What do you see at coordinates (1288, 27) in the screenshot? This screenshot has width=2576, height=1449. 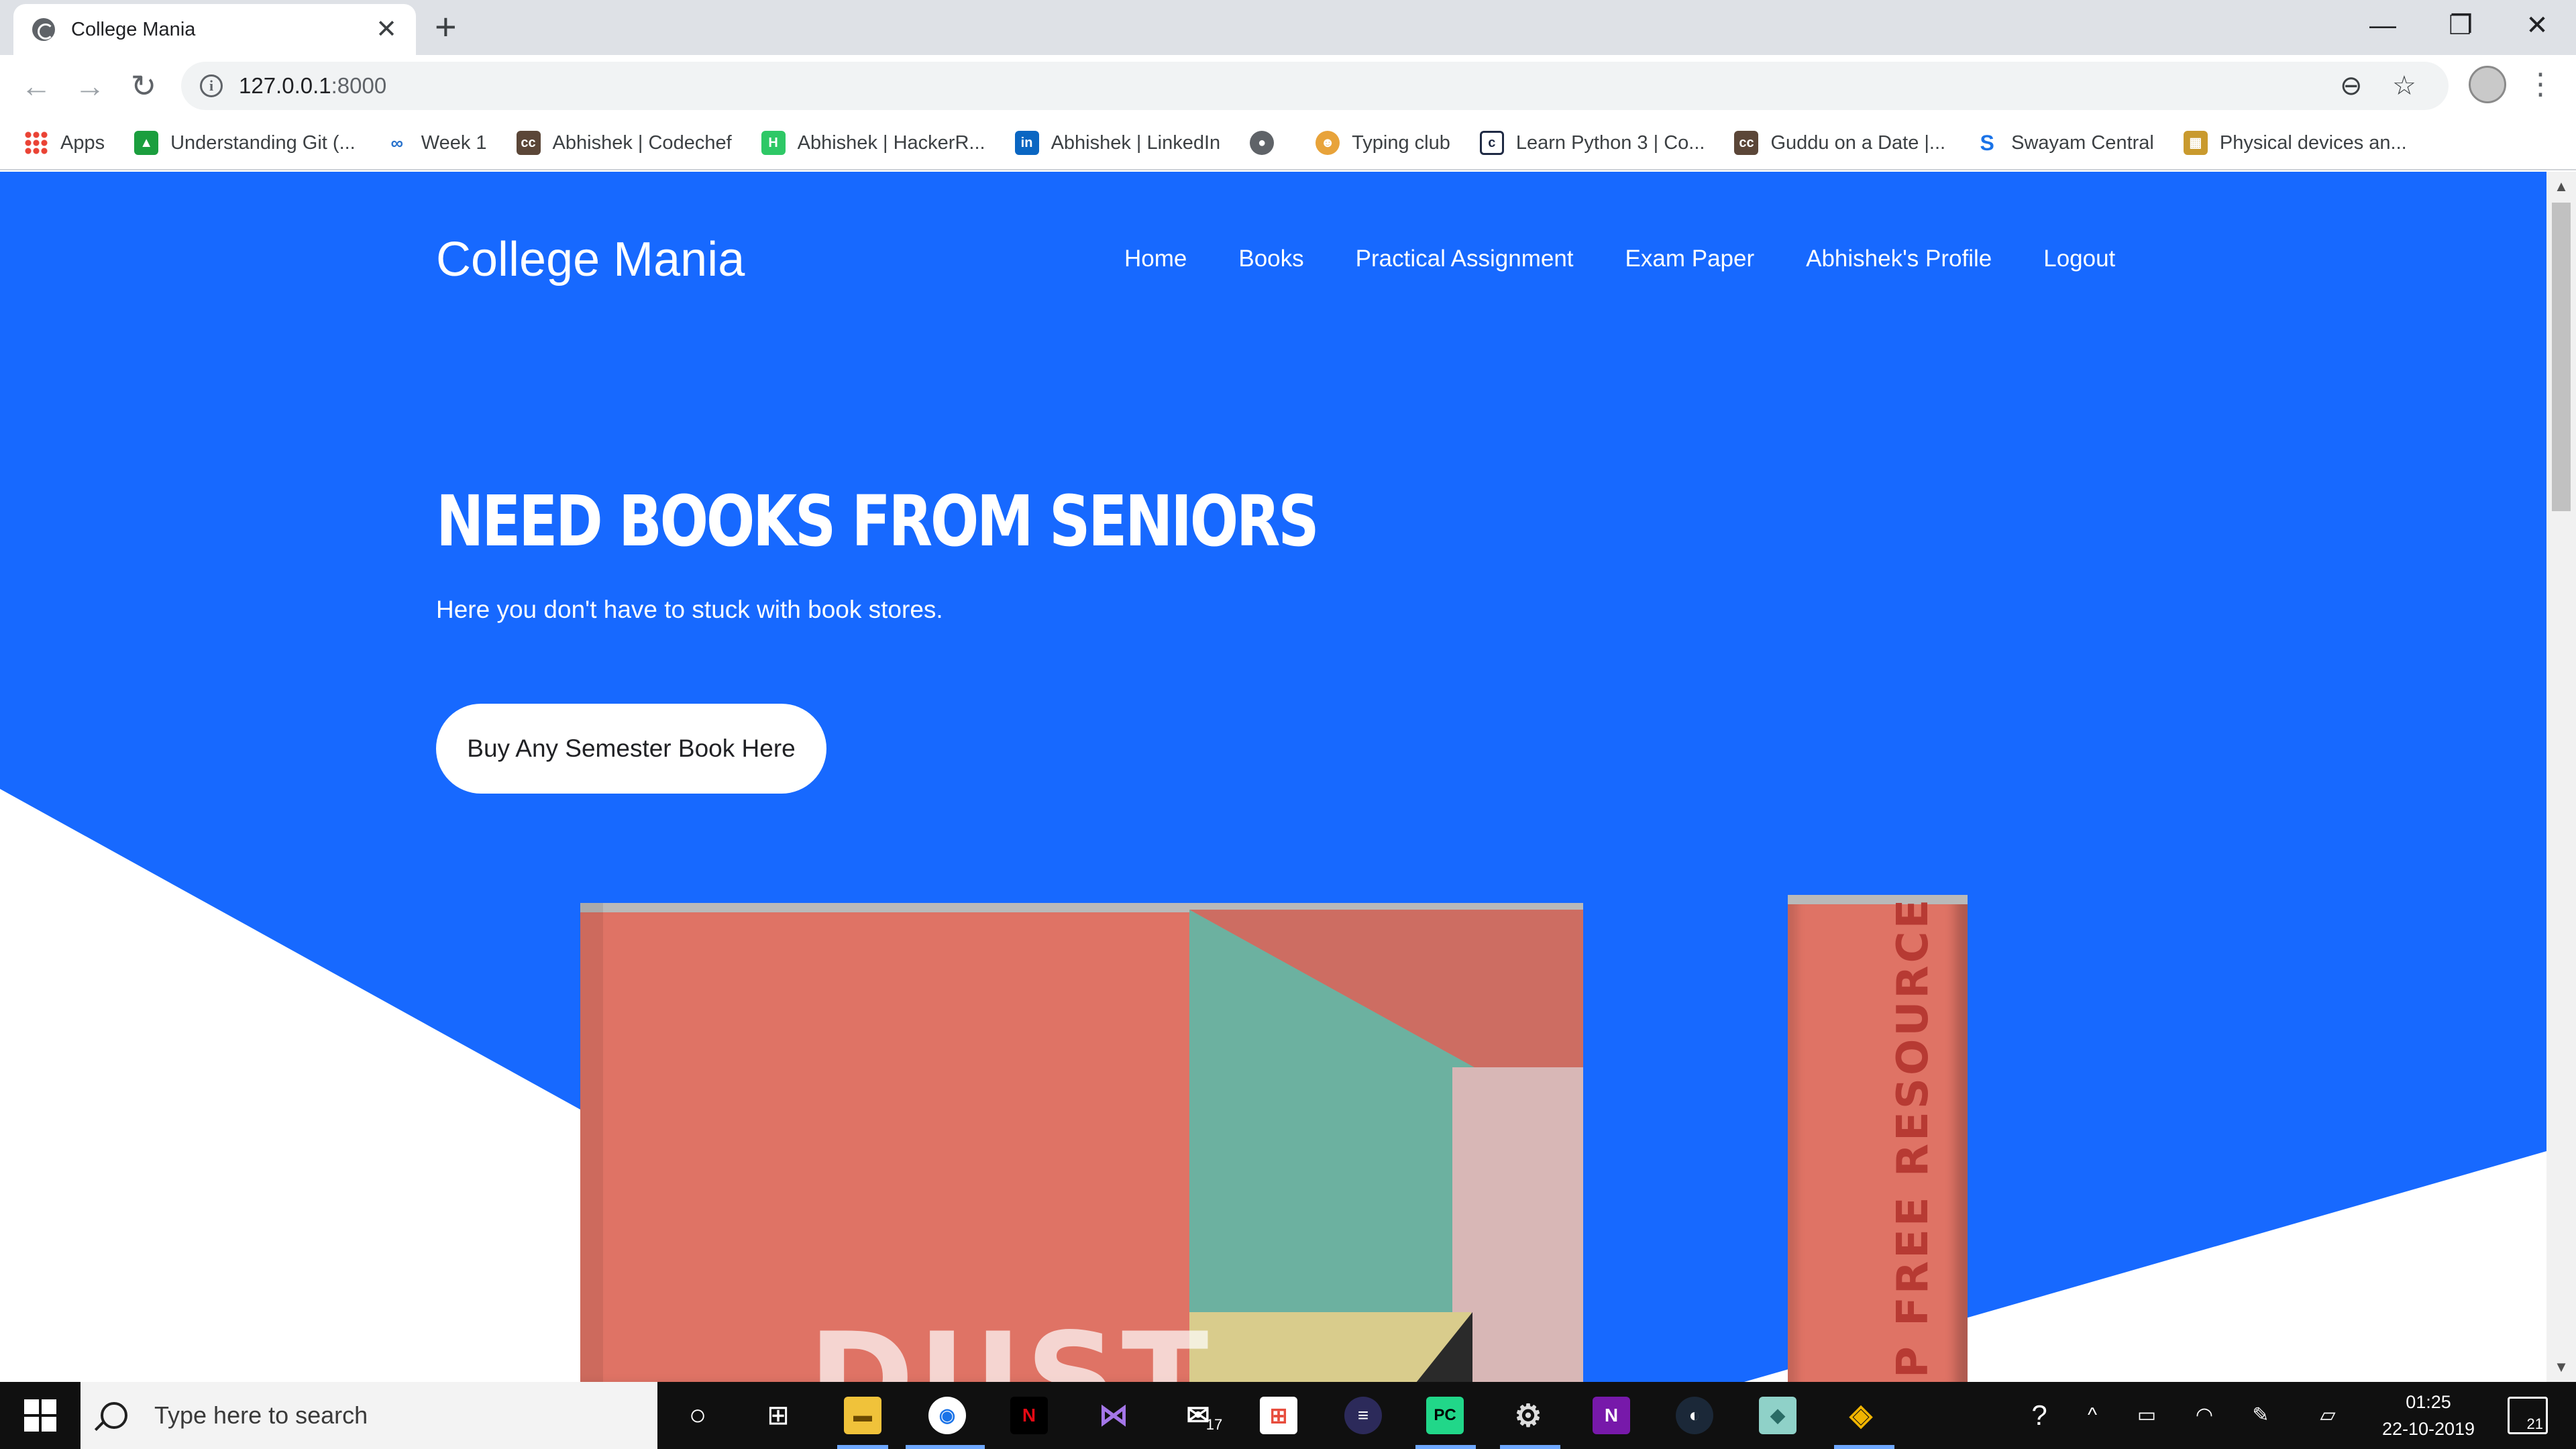 I see `tab-strip: College Mania ✕ + — ❐ ✕` at bounding box center [1288, 27].